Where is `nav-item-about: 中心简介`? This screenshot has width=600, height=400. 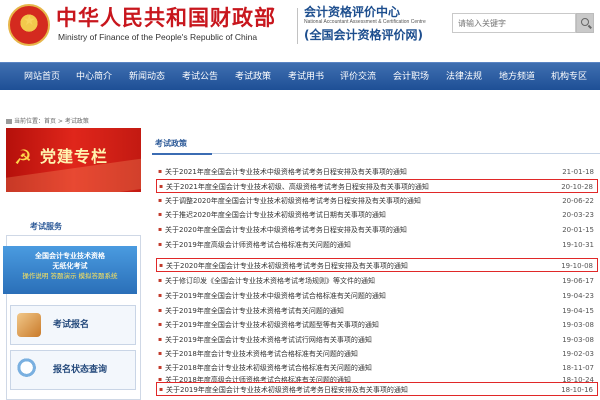
nav-item-about: 中心简介 is located at coordinates (94, 77).